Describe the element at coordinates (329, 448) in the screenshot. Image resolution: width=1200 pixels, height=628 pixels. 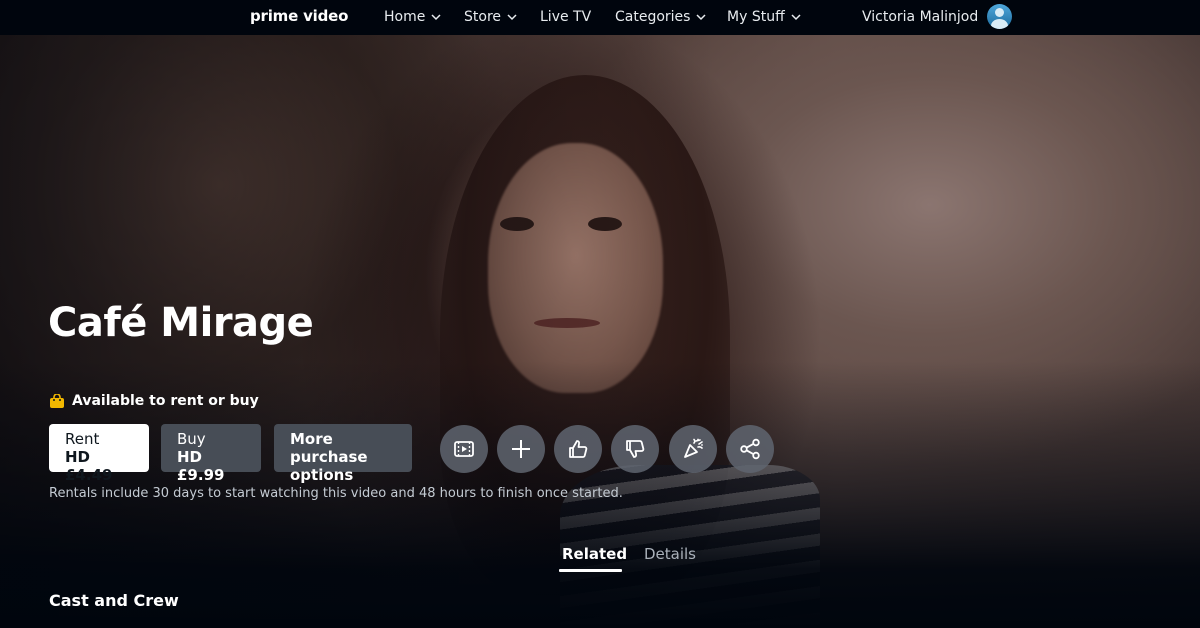
I see `more-purchase-line1: More purchase` at that location.